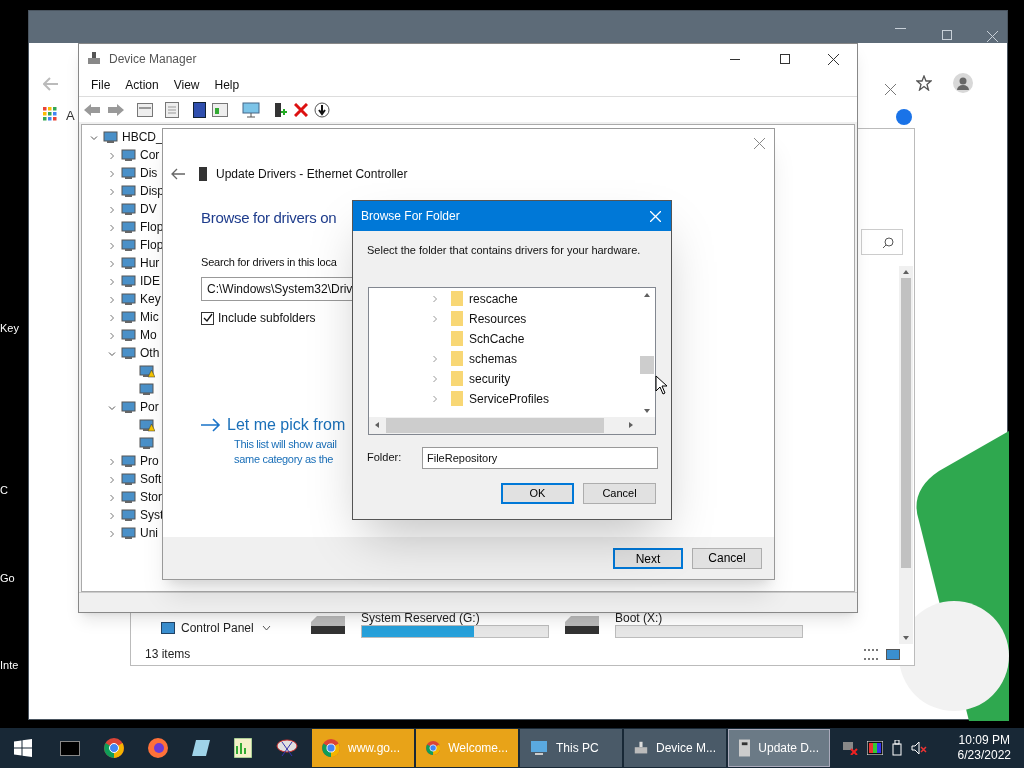  Describe the element at coordinates (4, 490) in the screenshot. I see `desktop-icon-label: C` at that location.